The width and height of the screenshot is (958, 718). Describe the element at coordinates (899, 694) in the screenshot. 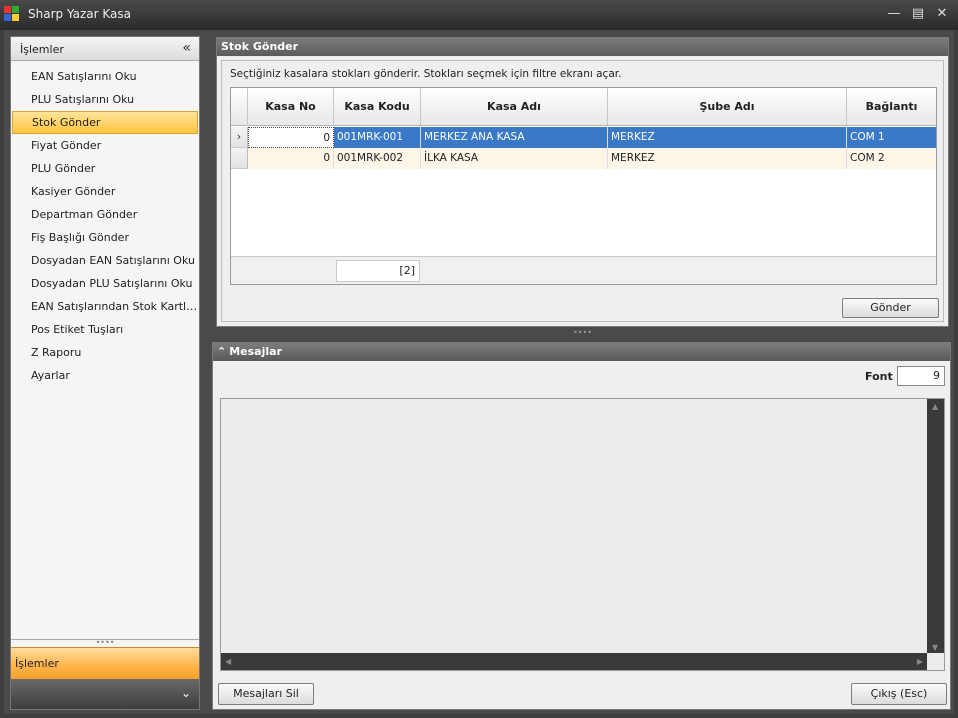

I see `exit-button: Çıkış (Esc)` at that location.